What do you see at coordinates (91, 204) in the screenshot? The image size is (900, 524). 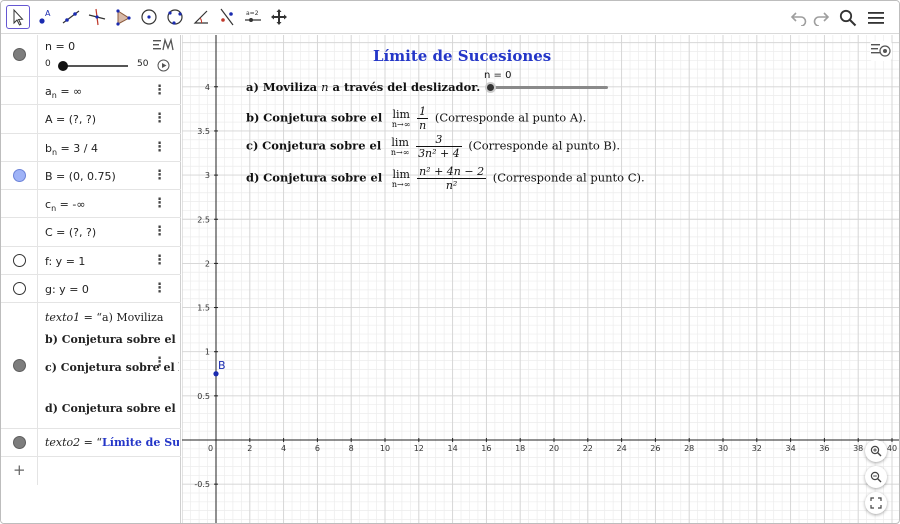 I see `algebra-row-cn: cn = -∞ ⋮` at bounding box center [91, 204].